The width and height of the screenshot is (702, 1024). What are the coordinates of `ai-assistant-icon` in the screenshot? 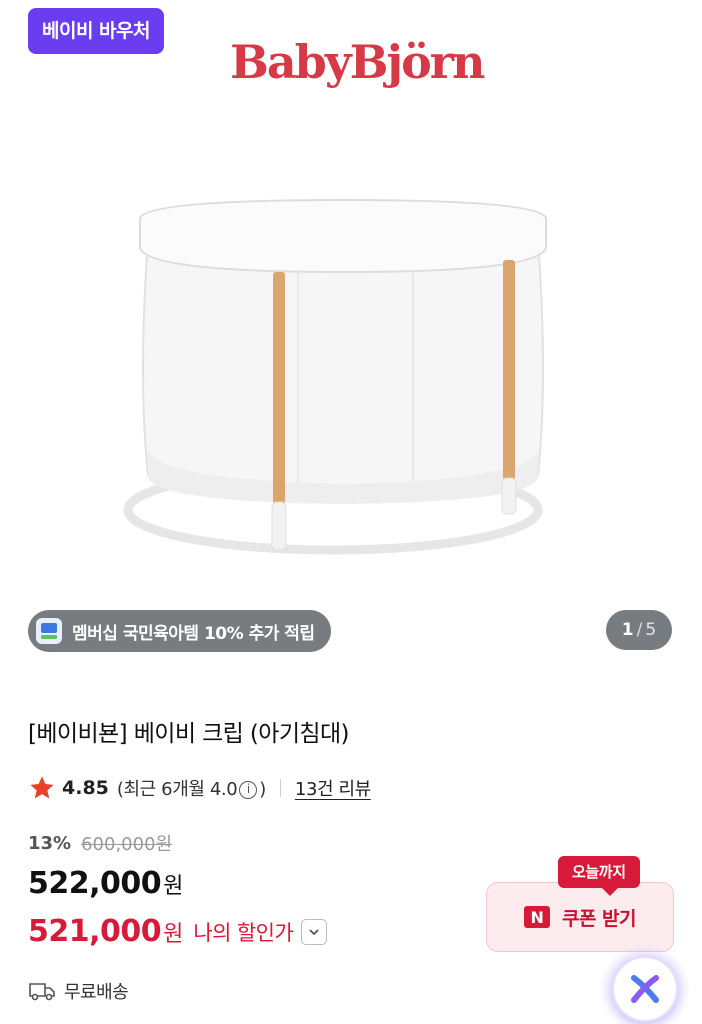 It's located at (645, 989).